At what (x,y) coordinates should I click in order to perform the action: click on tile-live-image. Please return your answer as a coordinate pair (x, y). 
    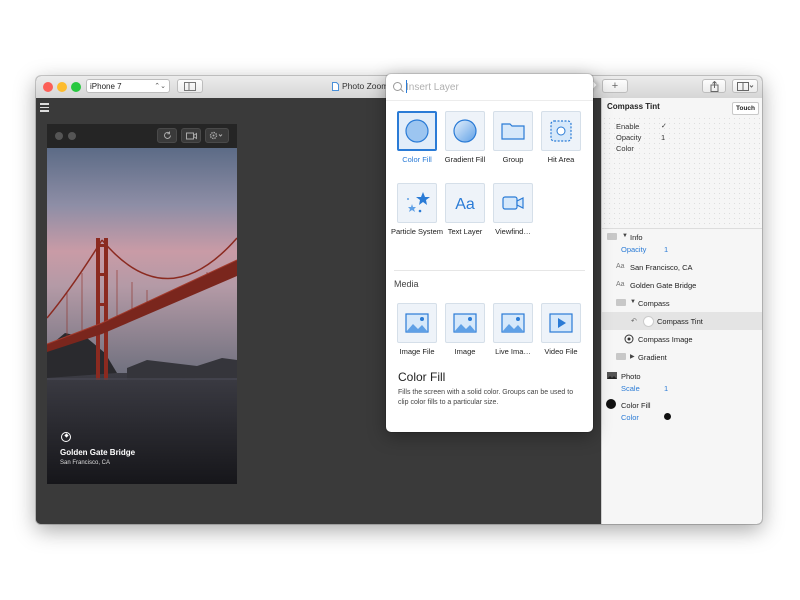
    Looking at the image, I should click on (513, 323).